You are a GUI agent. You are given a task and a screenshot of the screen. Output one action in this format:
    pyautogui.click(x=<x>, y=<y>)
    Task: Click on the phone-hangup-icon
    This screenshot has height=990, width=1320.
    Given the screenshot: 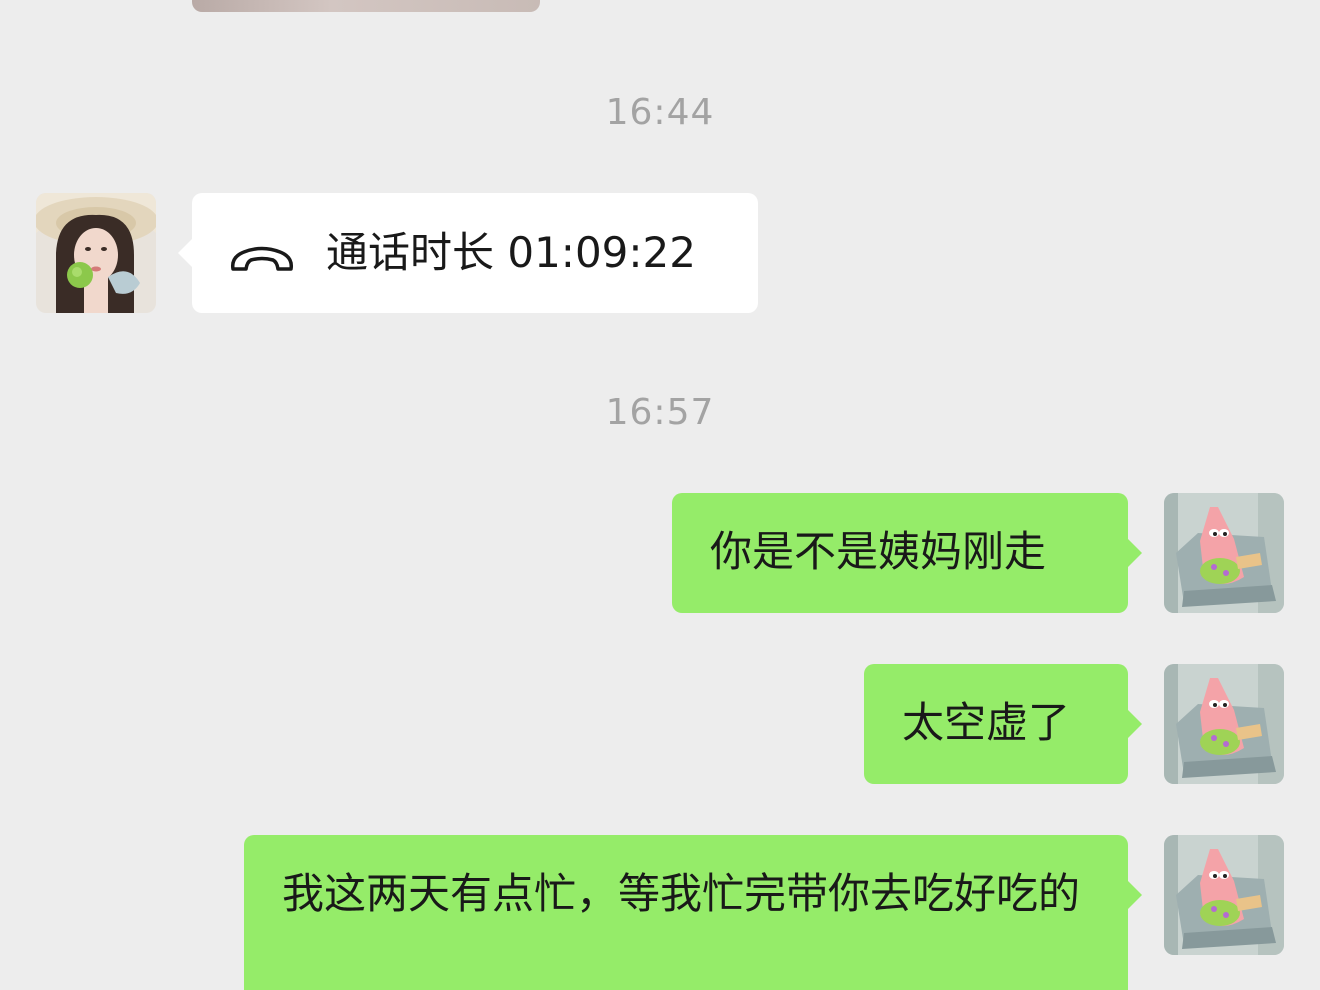 What is the action you would take?
    pyautogui.click(x=262, y=253)
    